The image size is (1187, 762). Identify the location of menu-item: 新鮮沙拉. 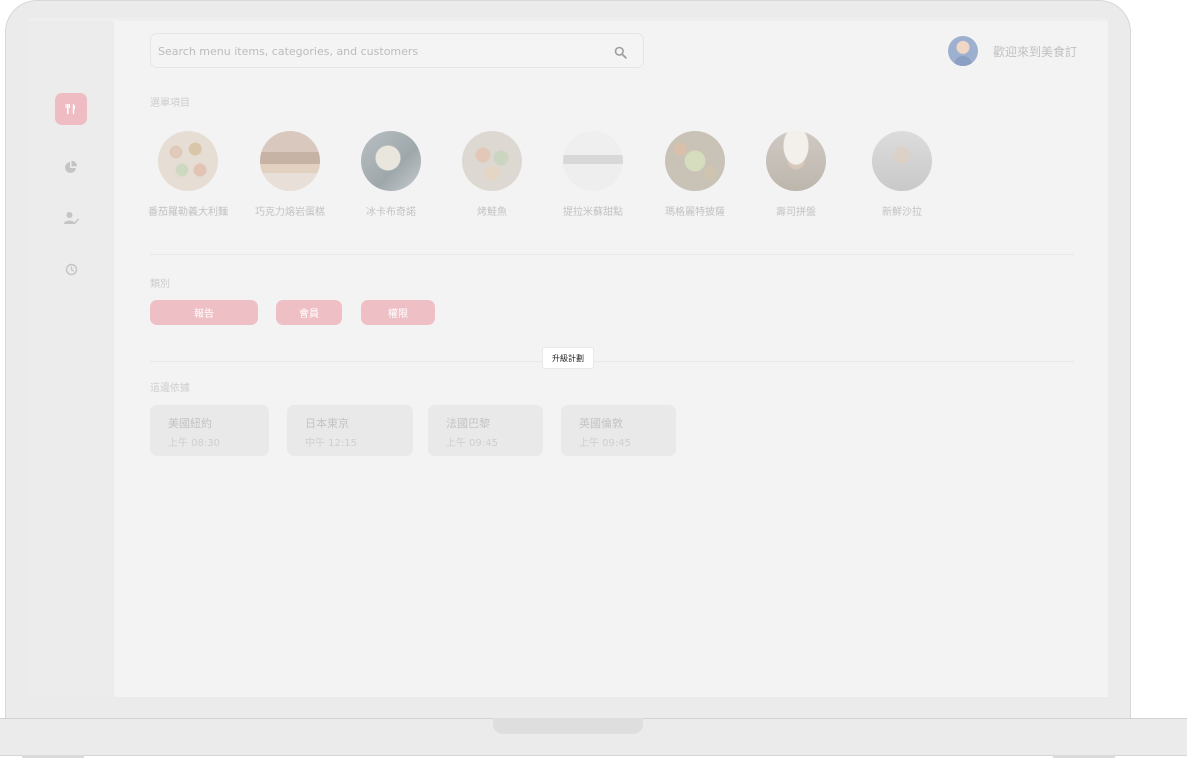
(902, 174).